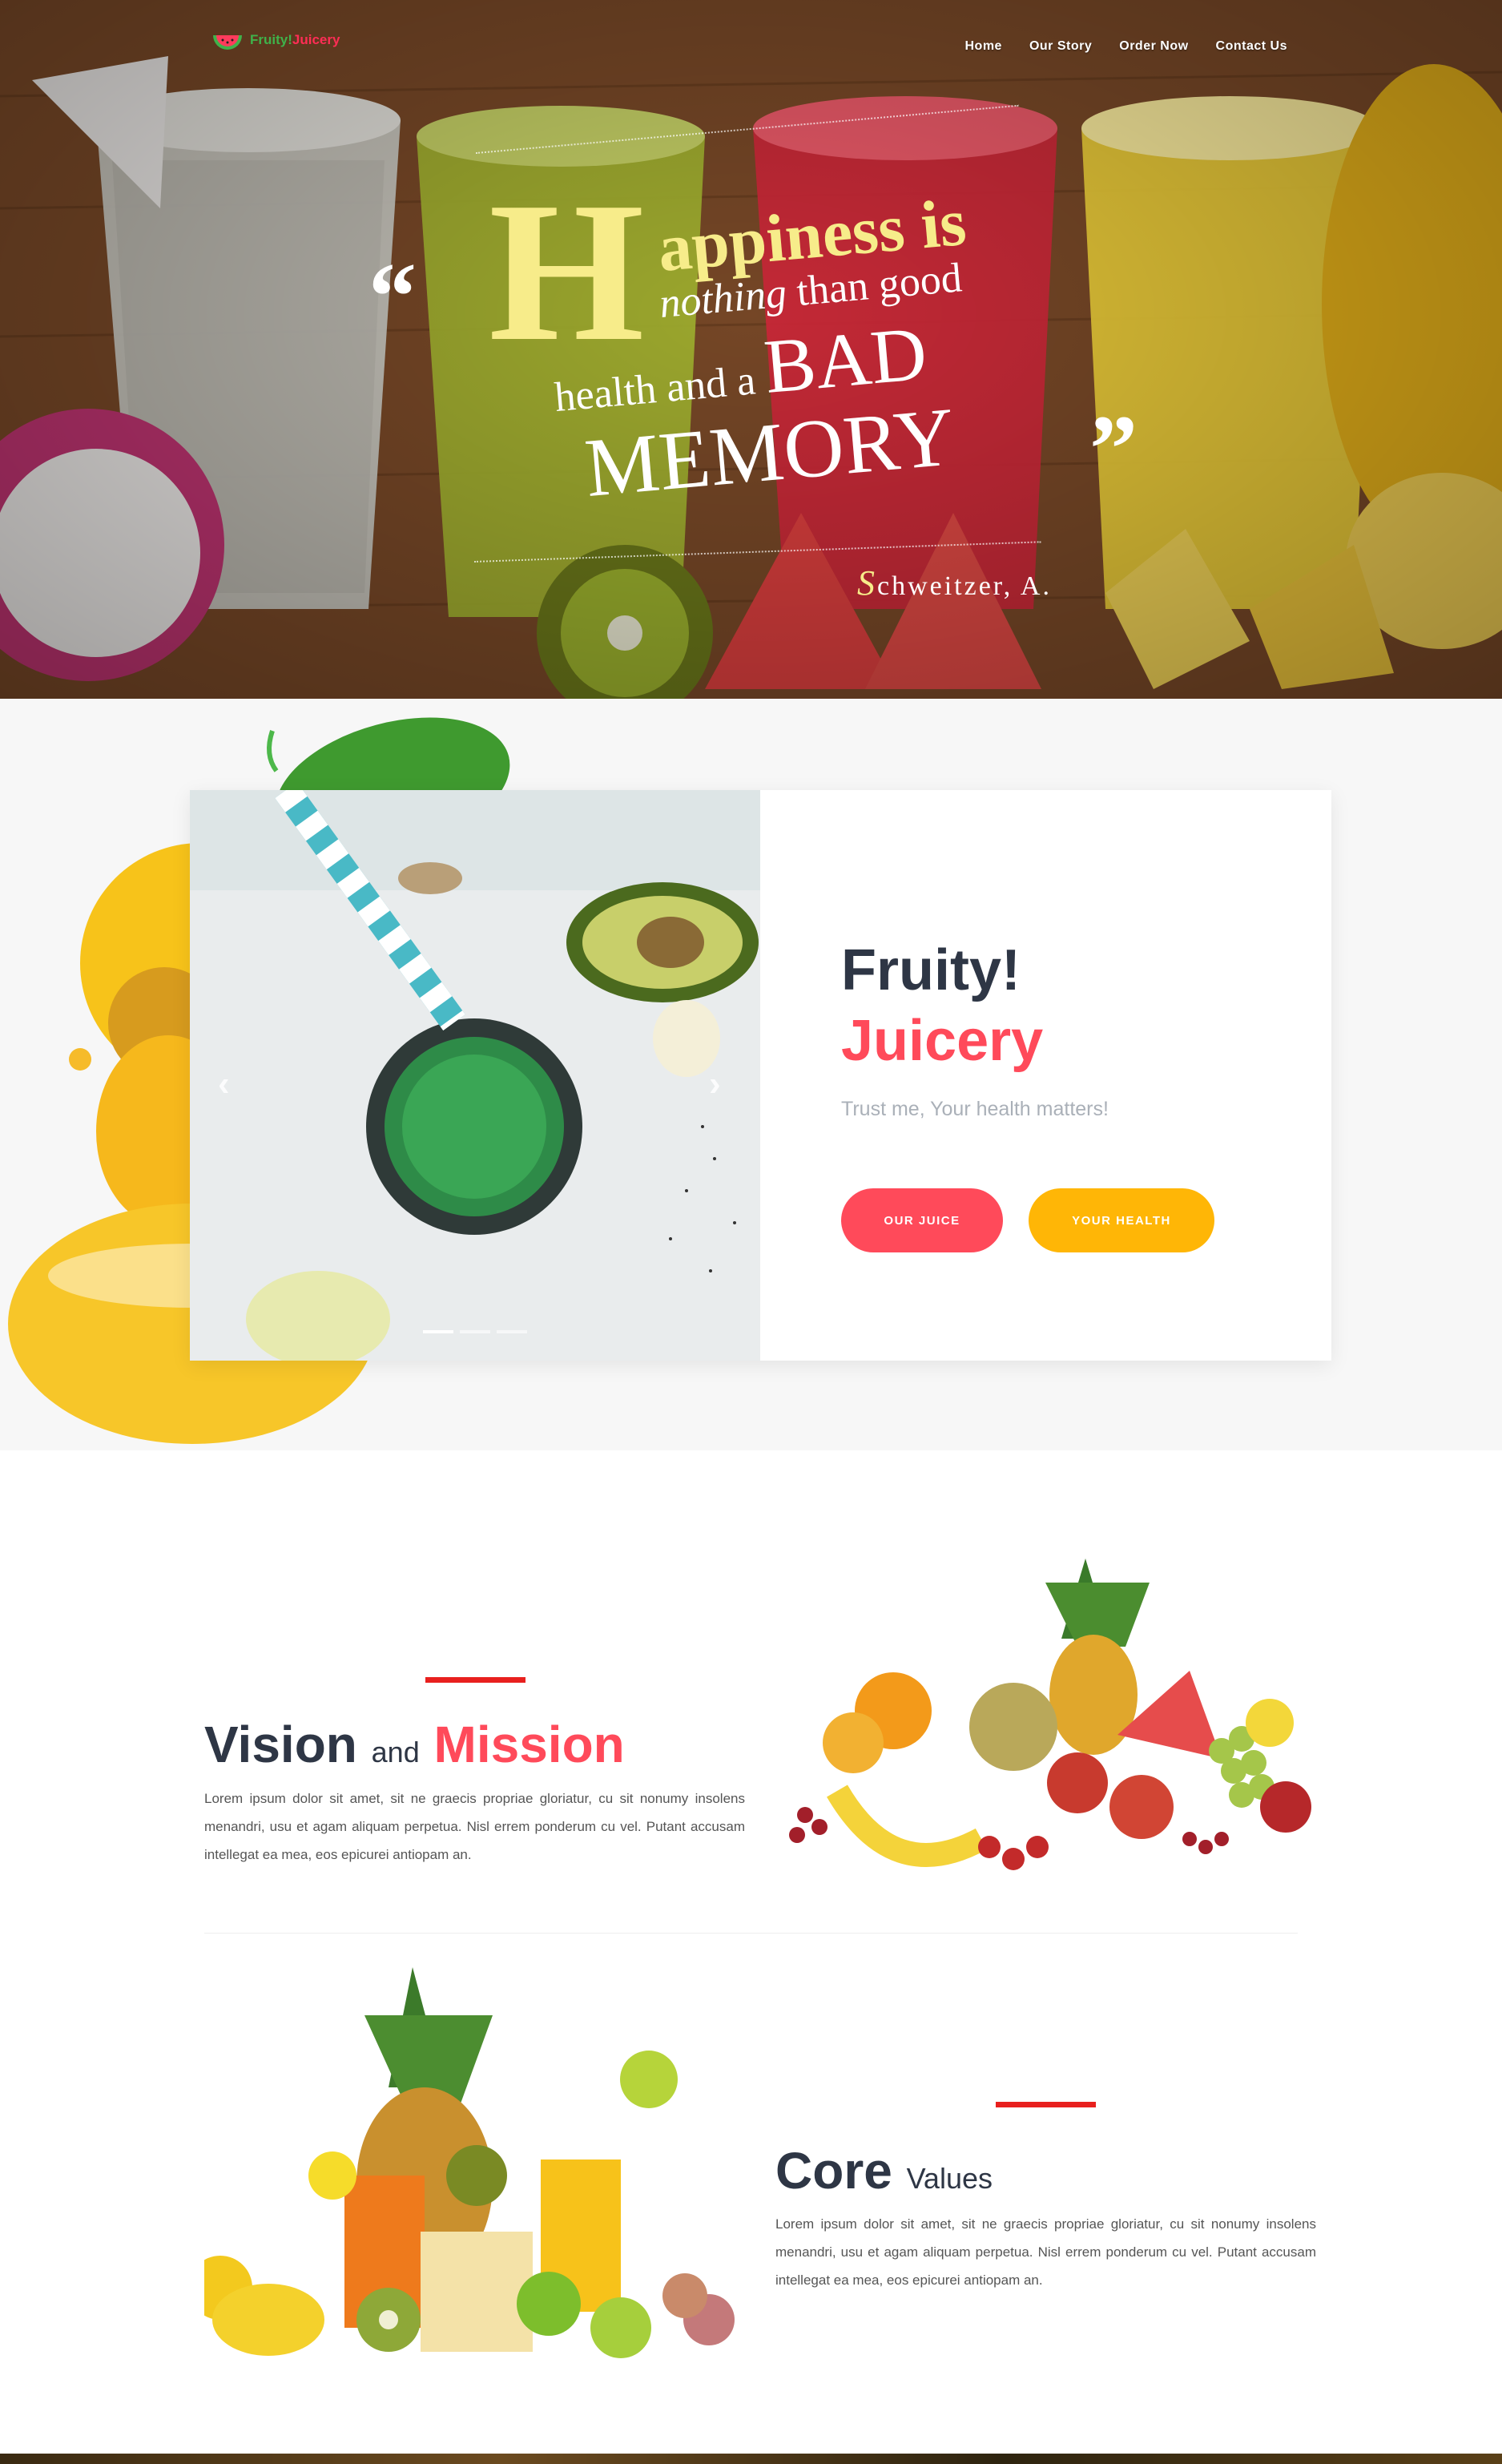  Describe the element at coordinates (751, 2459) in the screenshot. I see `footer-image-strip` at that location.